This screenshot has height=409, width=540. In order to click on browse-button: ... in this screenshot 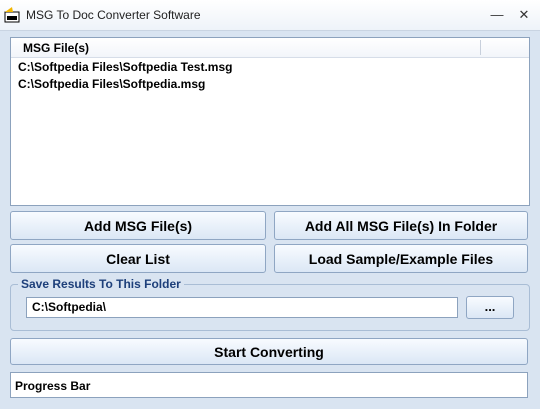, I will do `click(490, 307)`.